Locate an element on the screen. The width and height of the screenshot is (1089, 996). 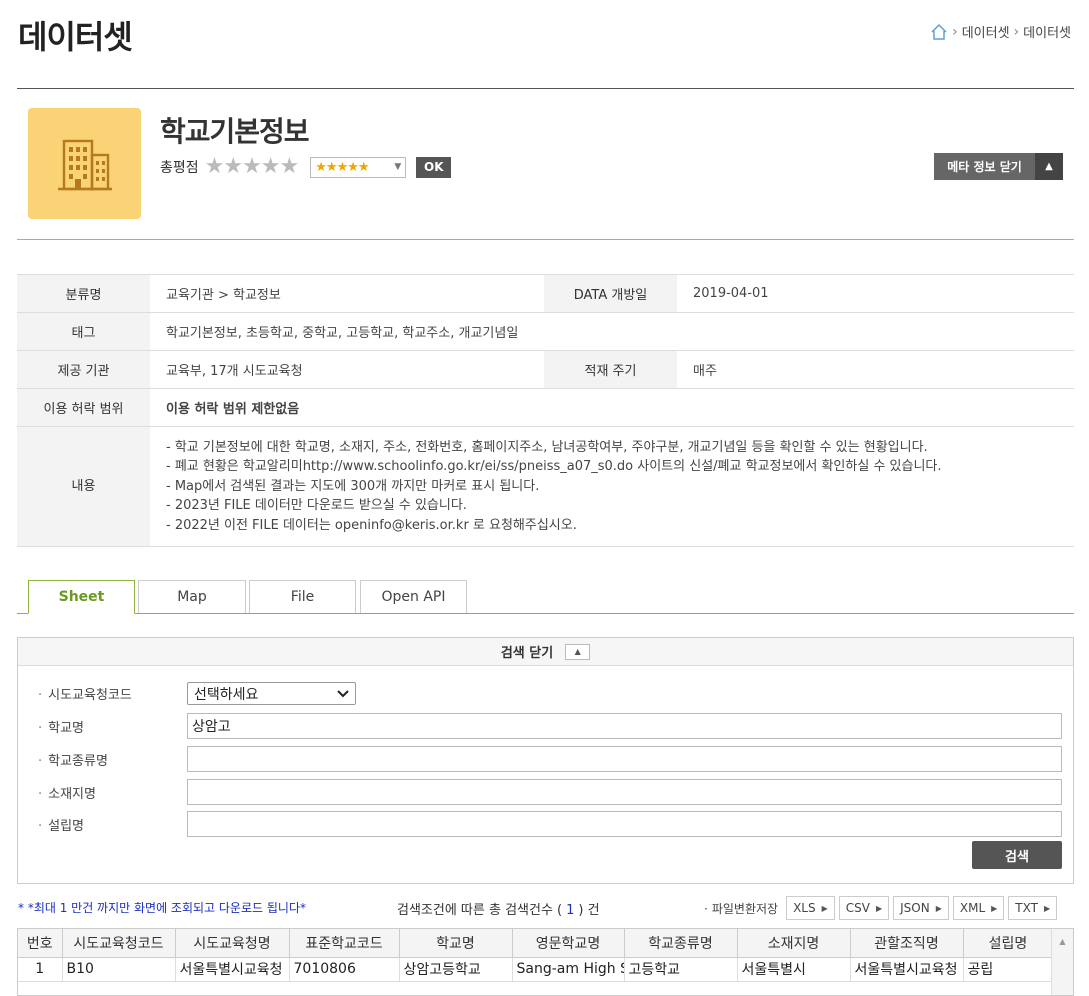
tab-file: File is located at coordinates (302, 596).